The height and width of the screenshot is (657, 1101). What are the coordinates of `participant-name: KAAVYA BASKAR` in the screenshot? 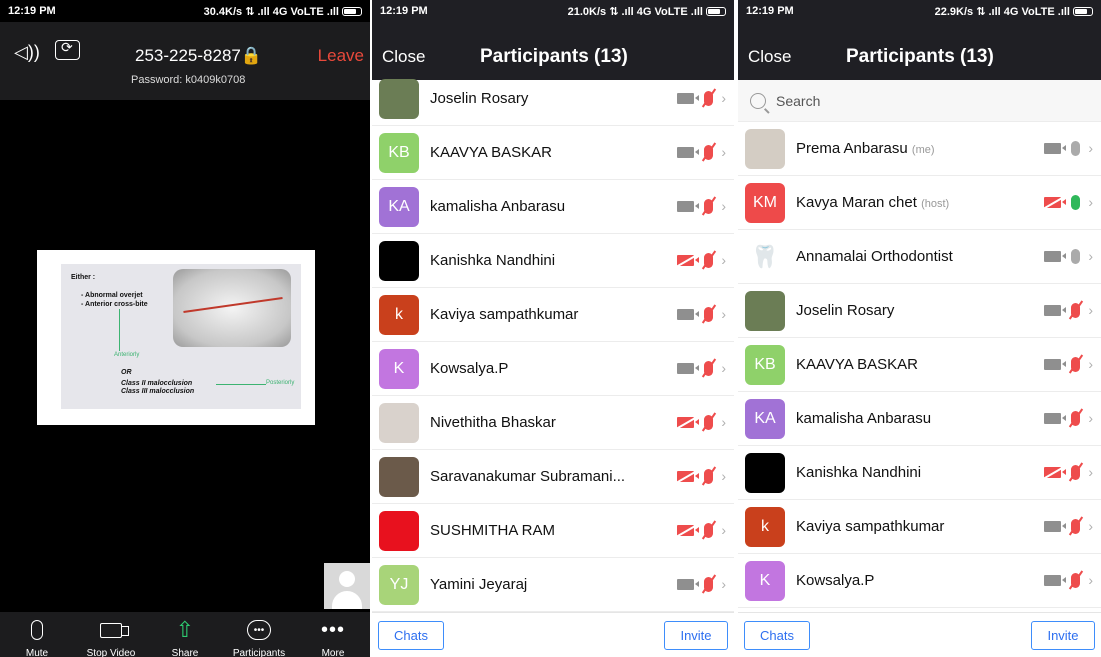 It's located at (491, 152).